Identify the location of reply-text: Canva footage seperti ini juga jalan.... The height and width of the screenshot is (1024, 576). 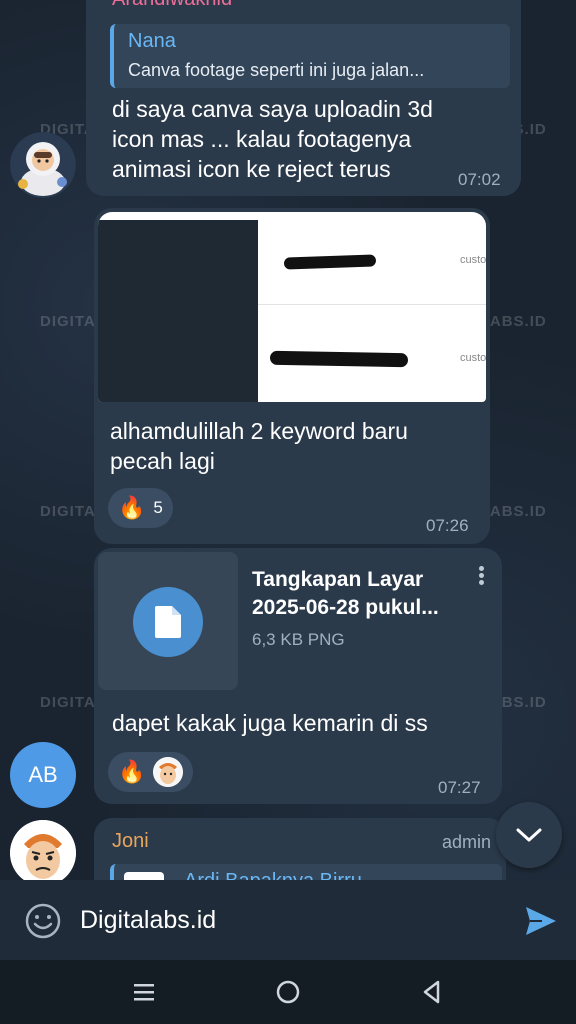
(276, 70).